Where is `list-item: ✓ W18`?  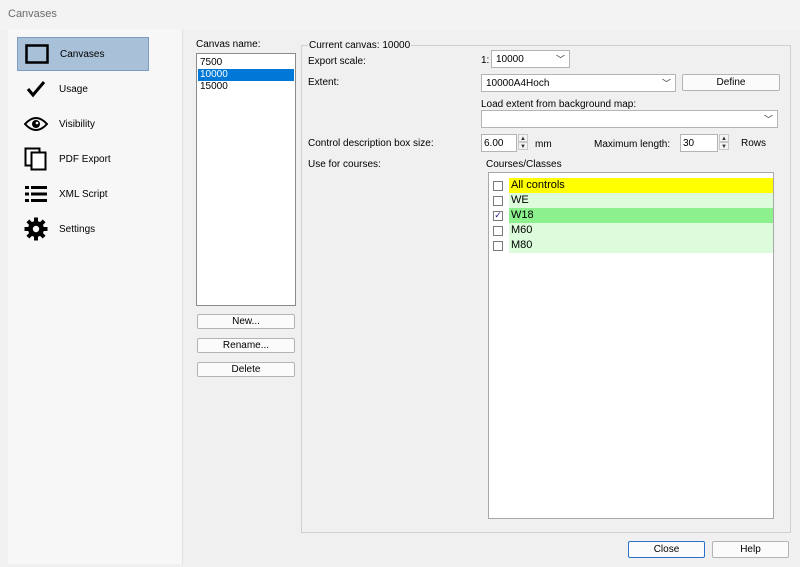 list-item: ✓ W18 is located at coordinates (633, 215).